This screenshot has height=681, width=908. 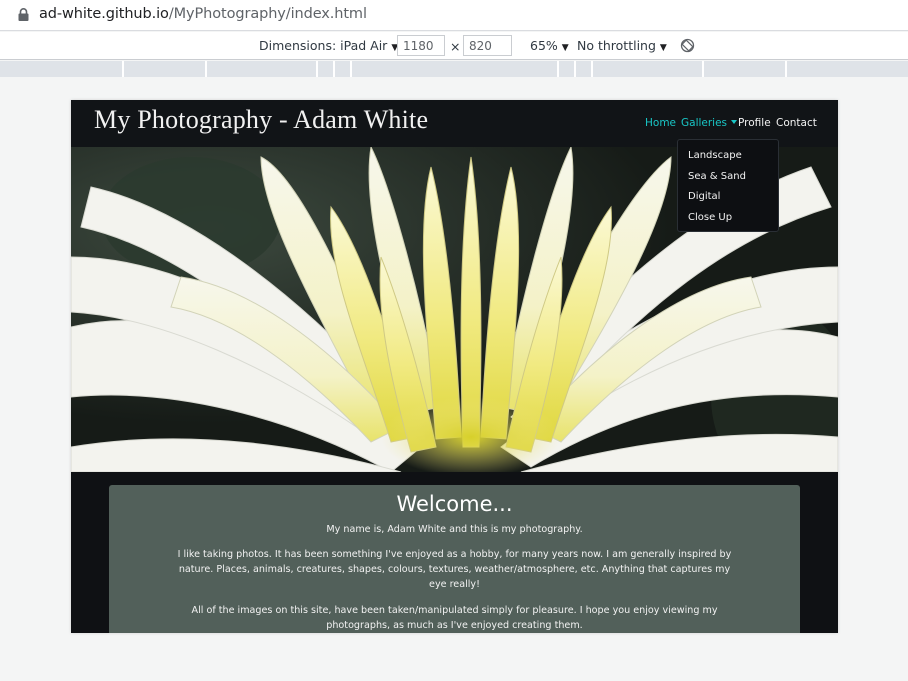 What do you see at coordinates (687, 45) in the screenshot?
I see `rotate-icon` at bounding box center [687, 45].